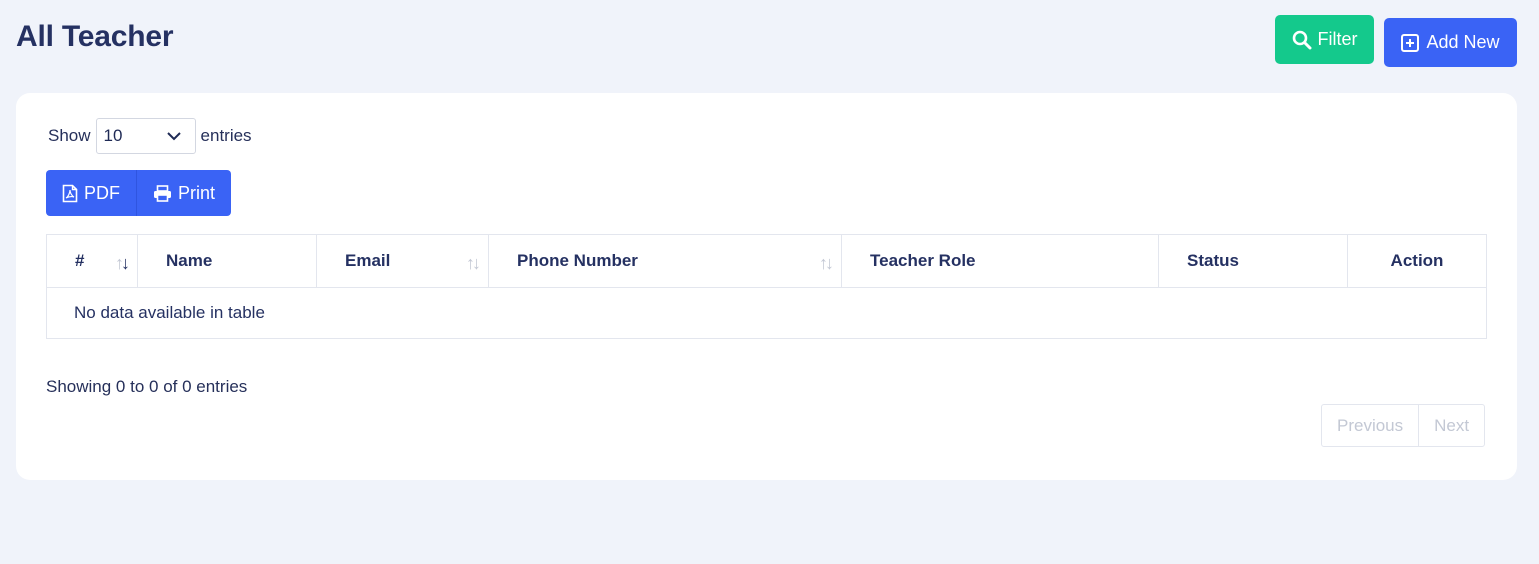 Image resolution: width=1539 pixels, height=564 pixels. I want to click on print-label: Print, so click(197, 192).